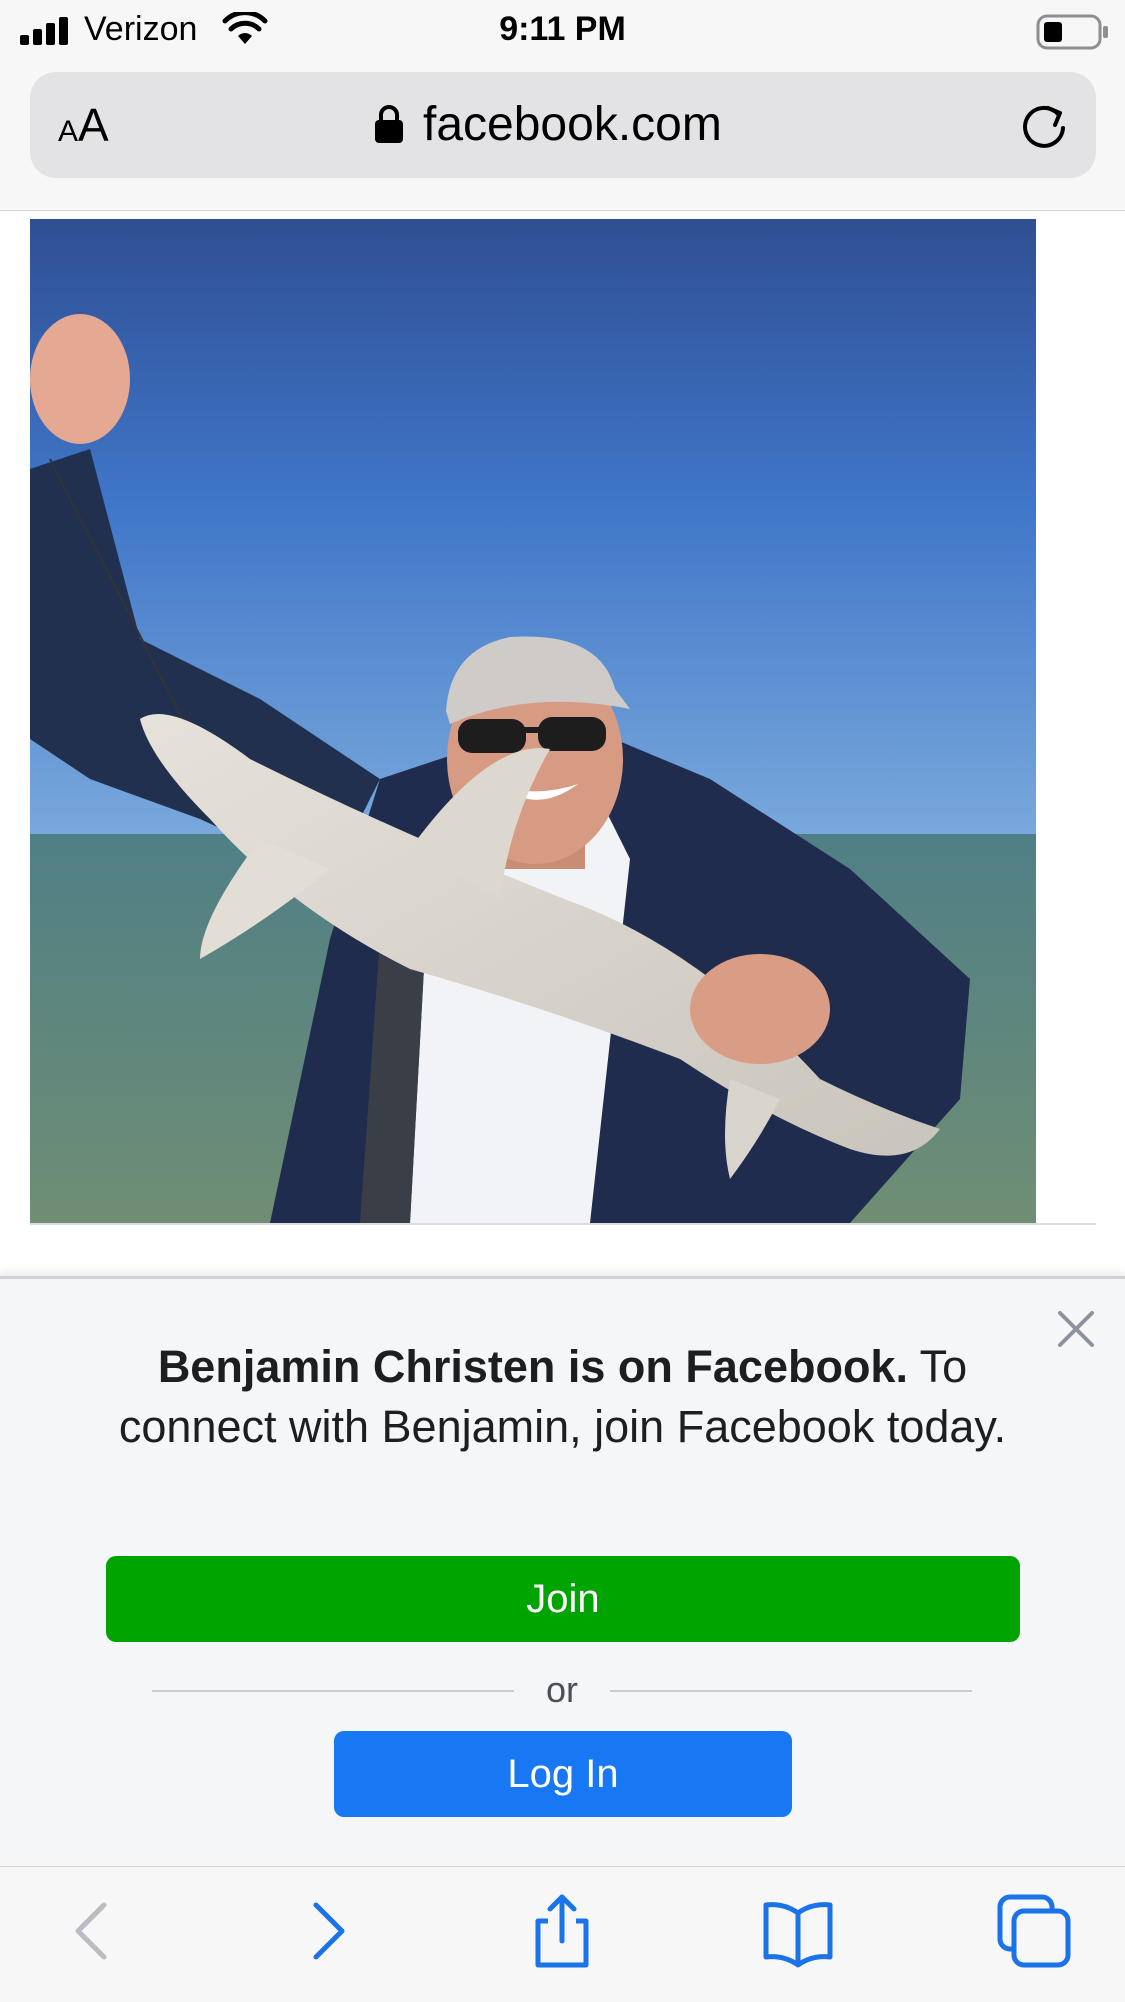 This screenshot has height=2002, width=1125. Describe the element at coordinates (563, 1224) in the screenshot. I see `divider` at that location.